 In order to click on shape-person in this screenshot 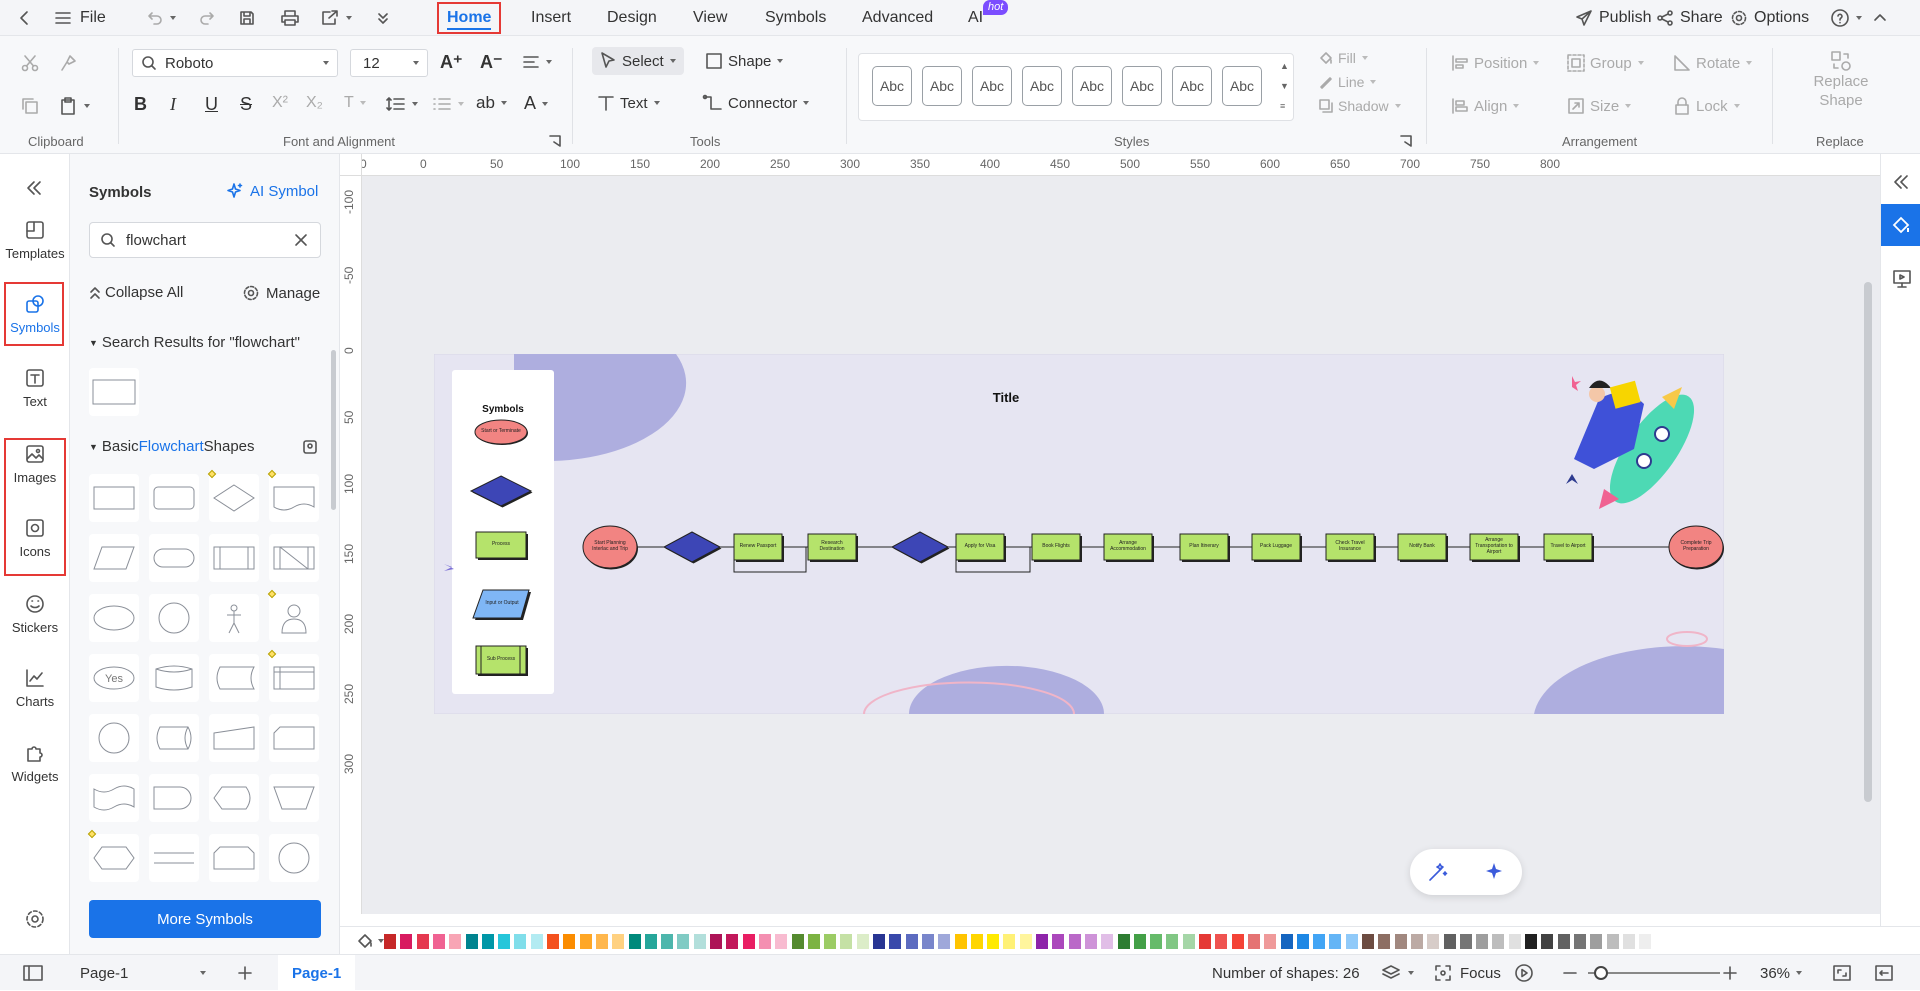, I will do `click(234, 618)`.